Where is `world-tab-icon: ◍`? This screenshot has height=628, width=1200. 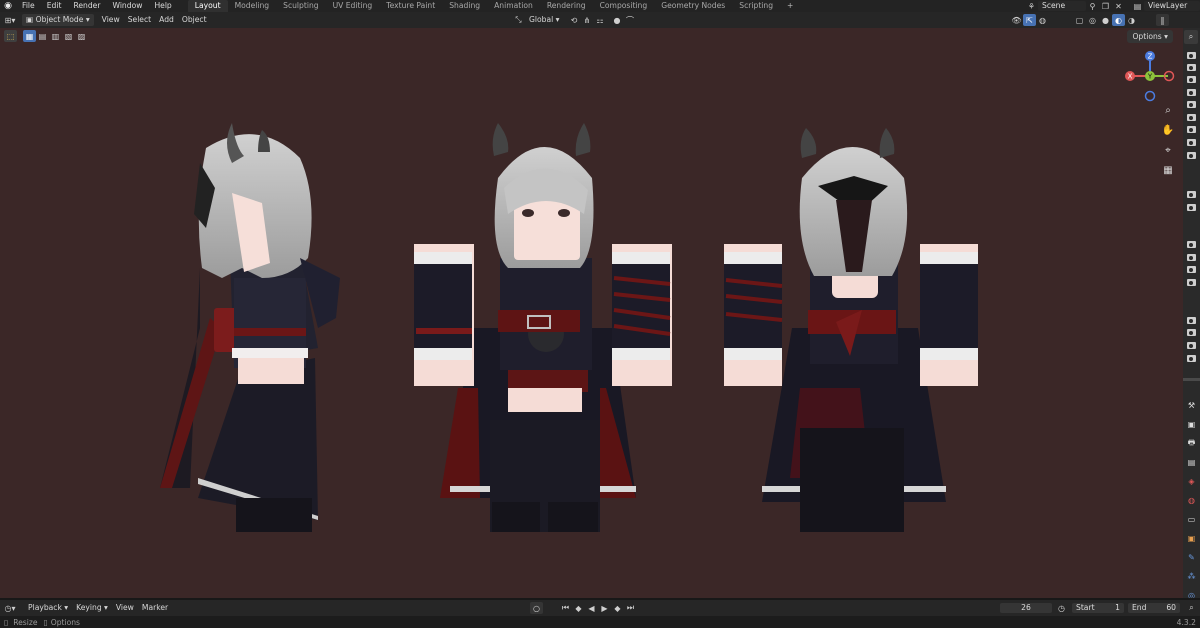 world-tab-icon: ◍ is located at coordinates (1191, 500).